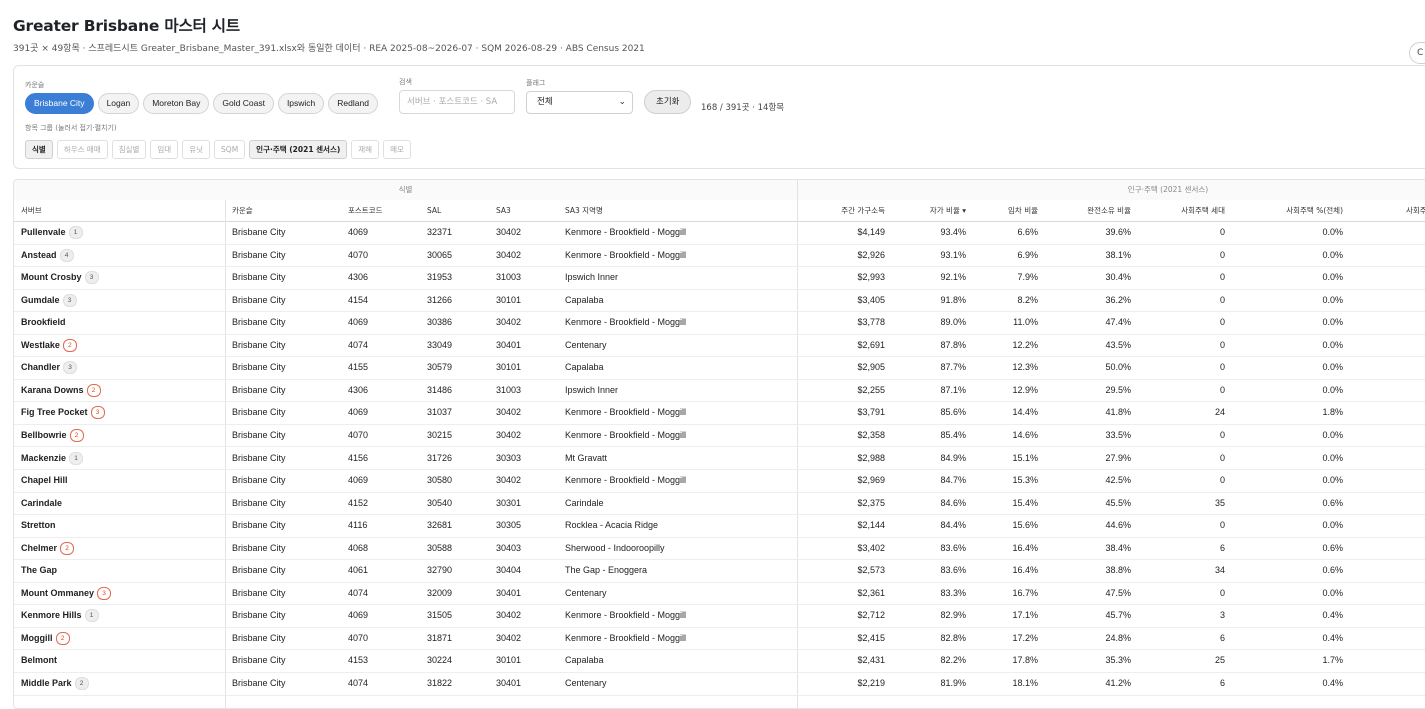 This screenshot has height=709, width=1425. What do you see at coordinates (116, 322) in the screenshot?
I see `cell-suburb: Brookfield` at bounding box center [116, 322].